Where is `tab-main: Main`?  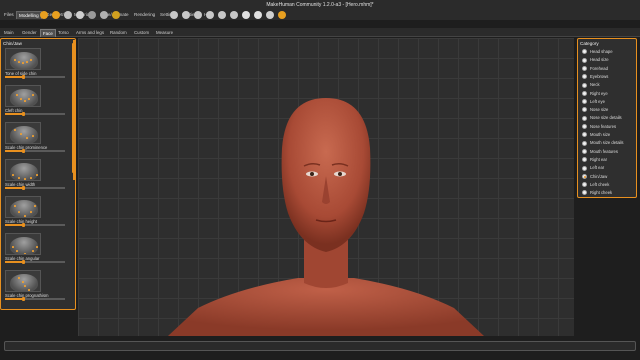
tab-main: Main is located at coordinates (9, 33).